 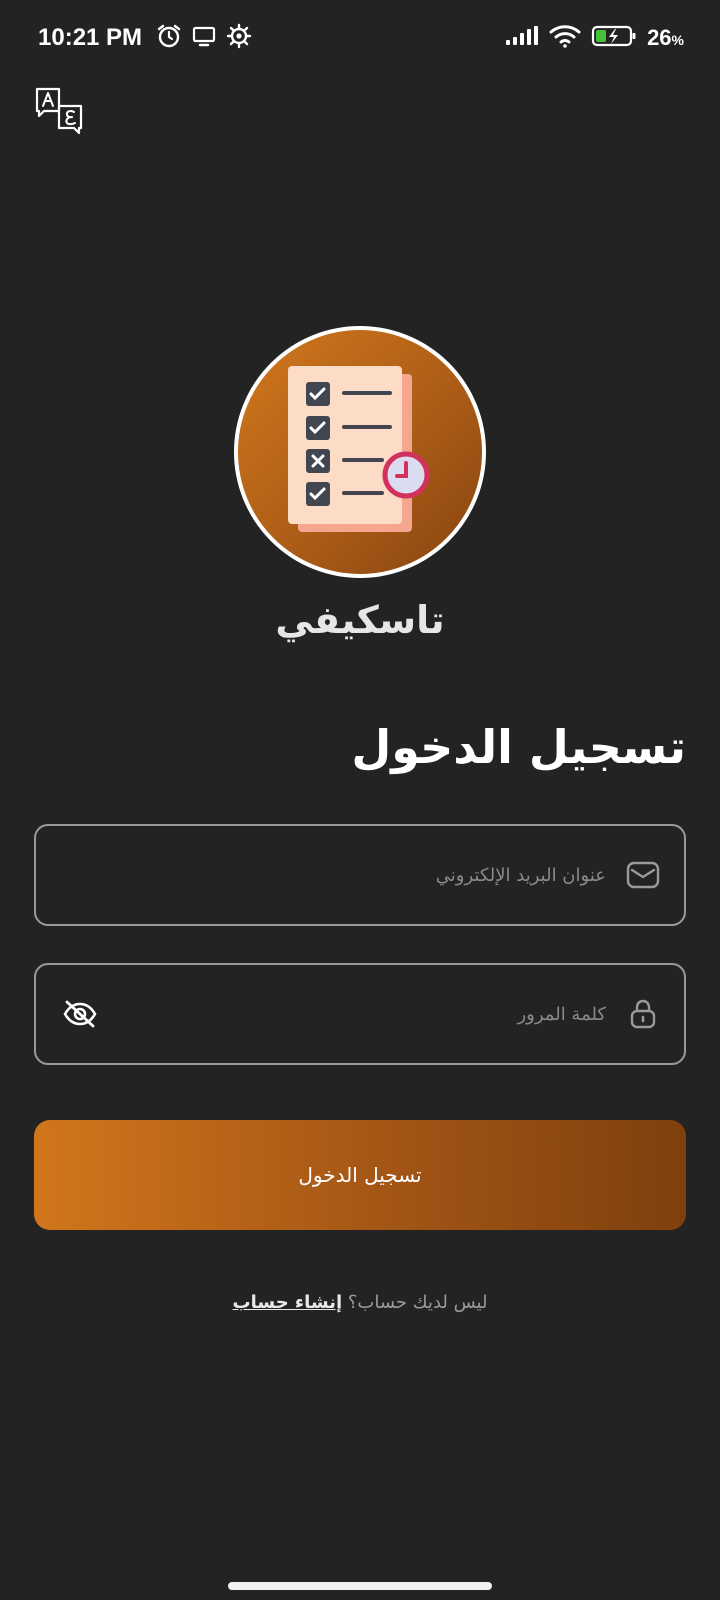 I want to click on email-field: عنوان البريد الإلكتروني, so click(x=360, y=875).